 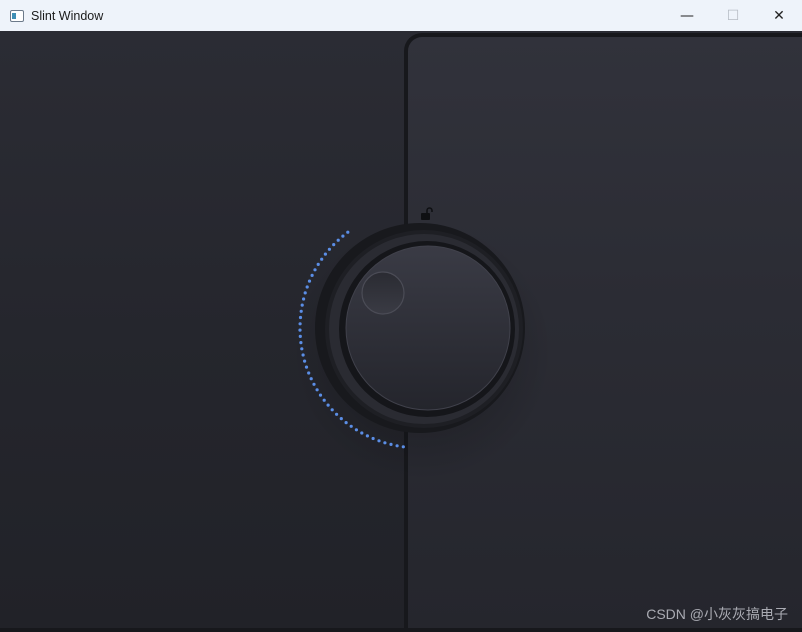 What do you see at coordinates (687, 15) in the screenshot?
I see `minimize-button: —` at bounding box center [687, 15].